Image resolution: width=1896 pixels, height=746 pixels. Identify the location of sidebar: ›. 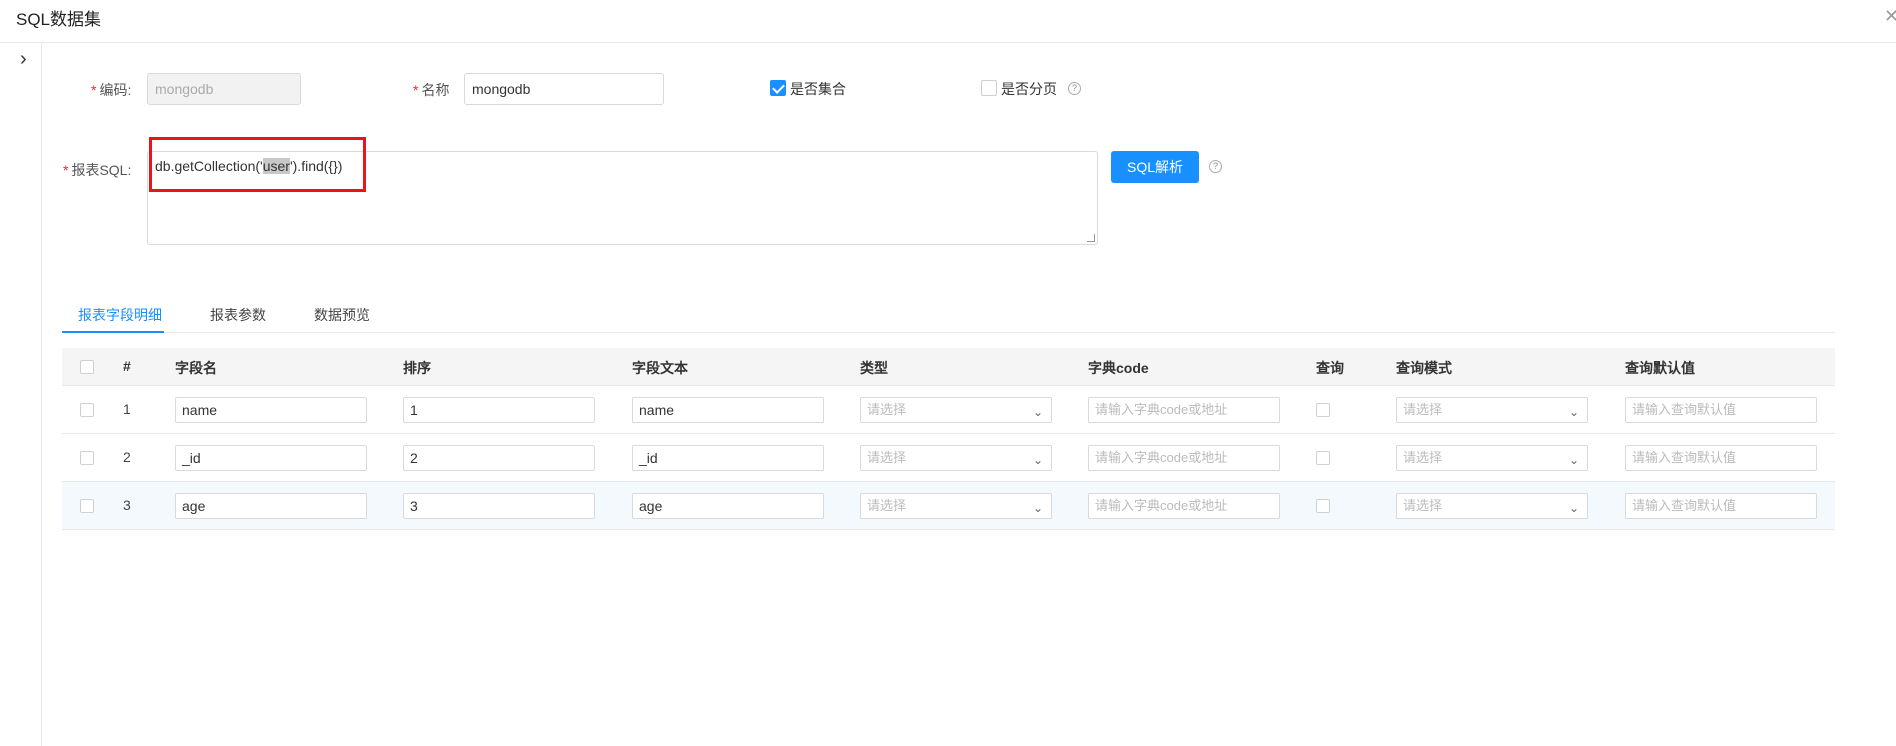
(21, 394).